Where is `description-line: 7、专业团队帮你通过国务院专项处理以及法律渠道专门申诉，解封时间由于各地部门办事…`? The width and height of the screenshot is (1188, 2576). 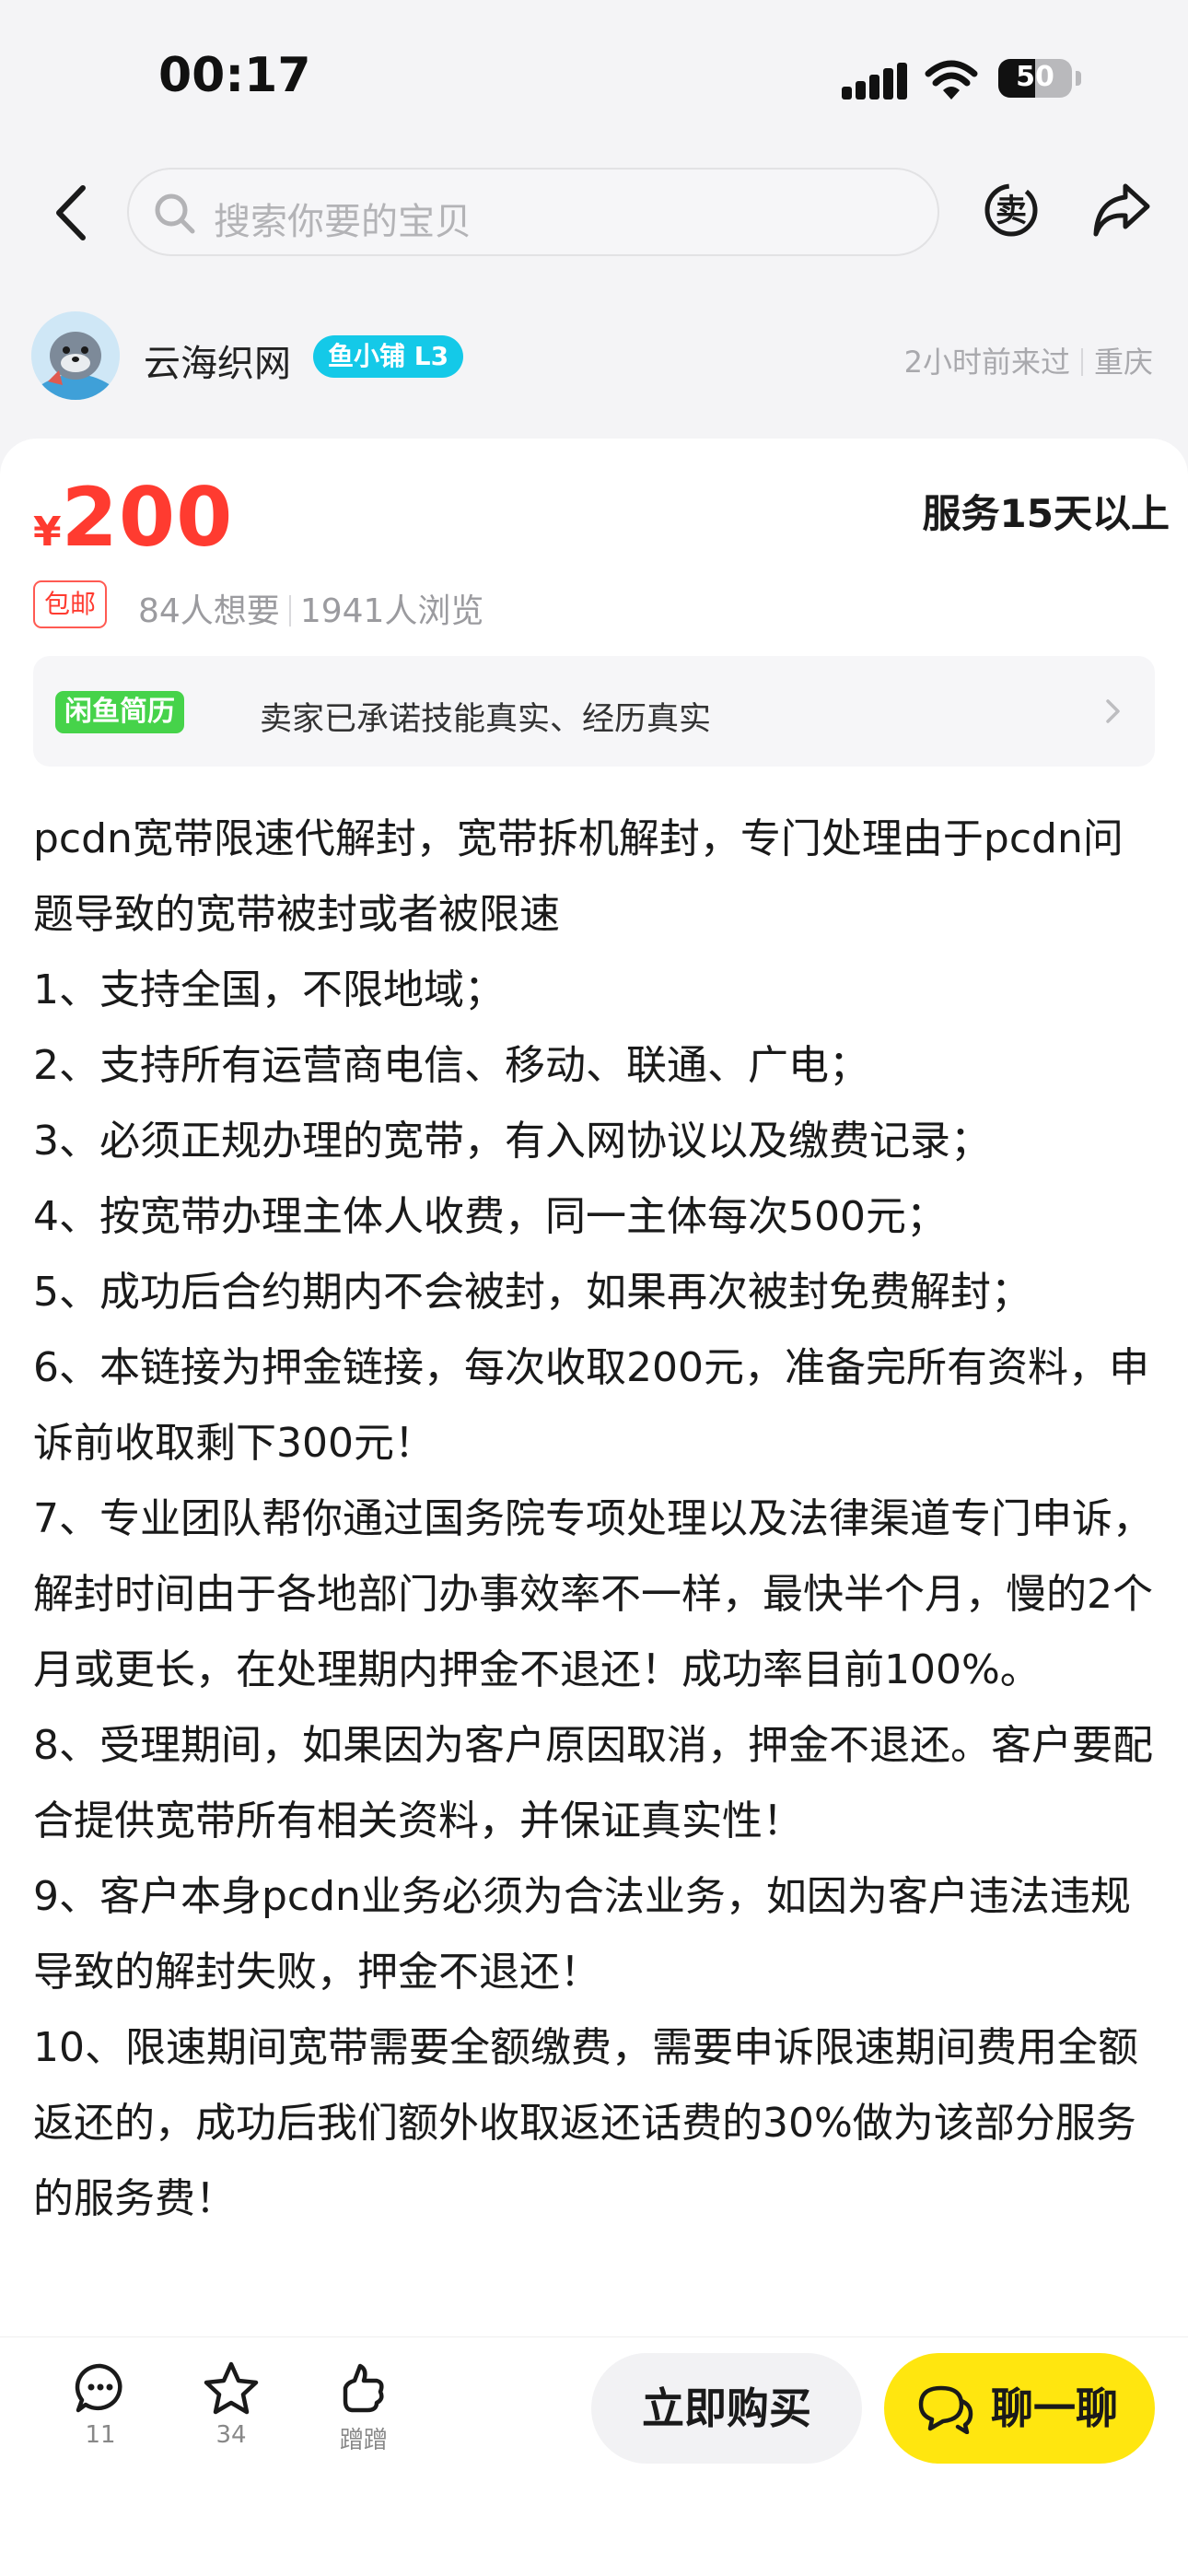
description-line: 7、专业团队帮你通过国务院专项处理以及法律渠道专门申诉，解封时间由于各地部门办事… is located at coordinates (593, 1594).